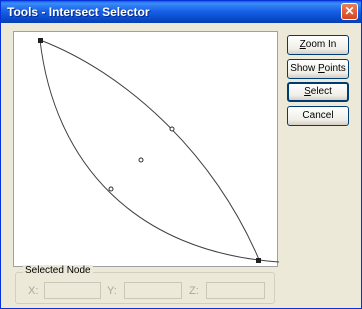 The image size is (362, 309). I want to click on show-points-label-pre: Show, so click(304, 68).